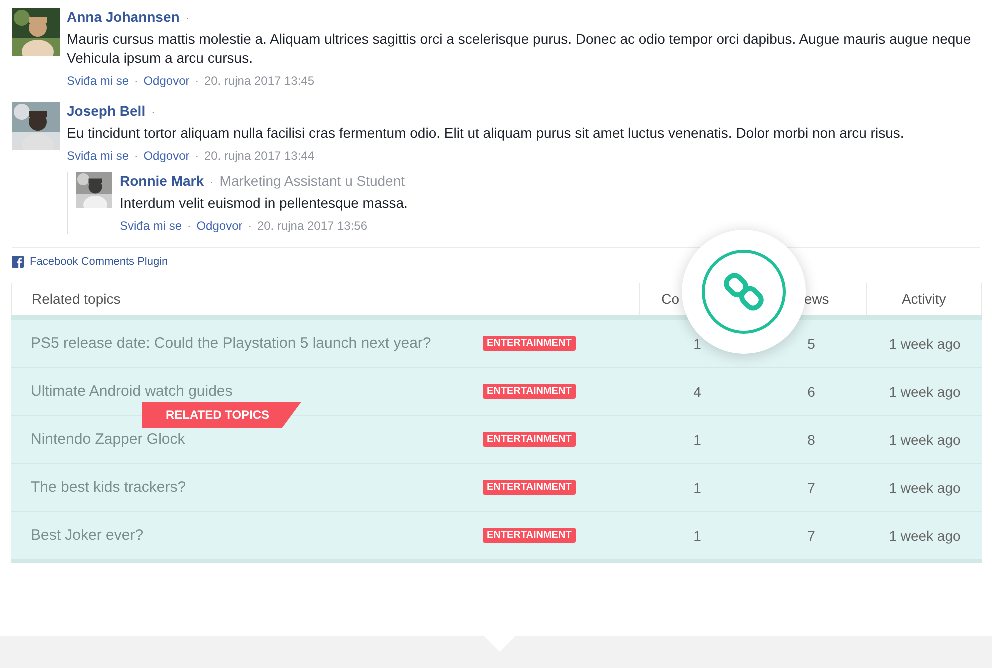 The image size is (992, 668). Describe the element at coordinates (231, 343) in the screenshot. I see `topic-link: PS5 release date: Could the Playstation 5 launch next year?` at that location.